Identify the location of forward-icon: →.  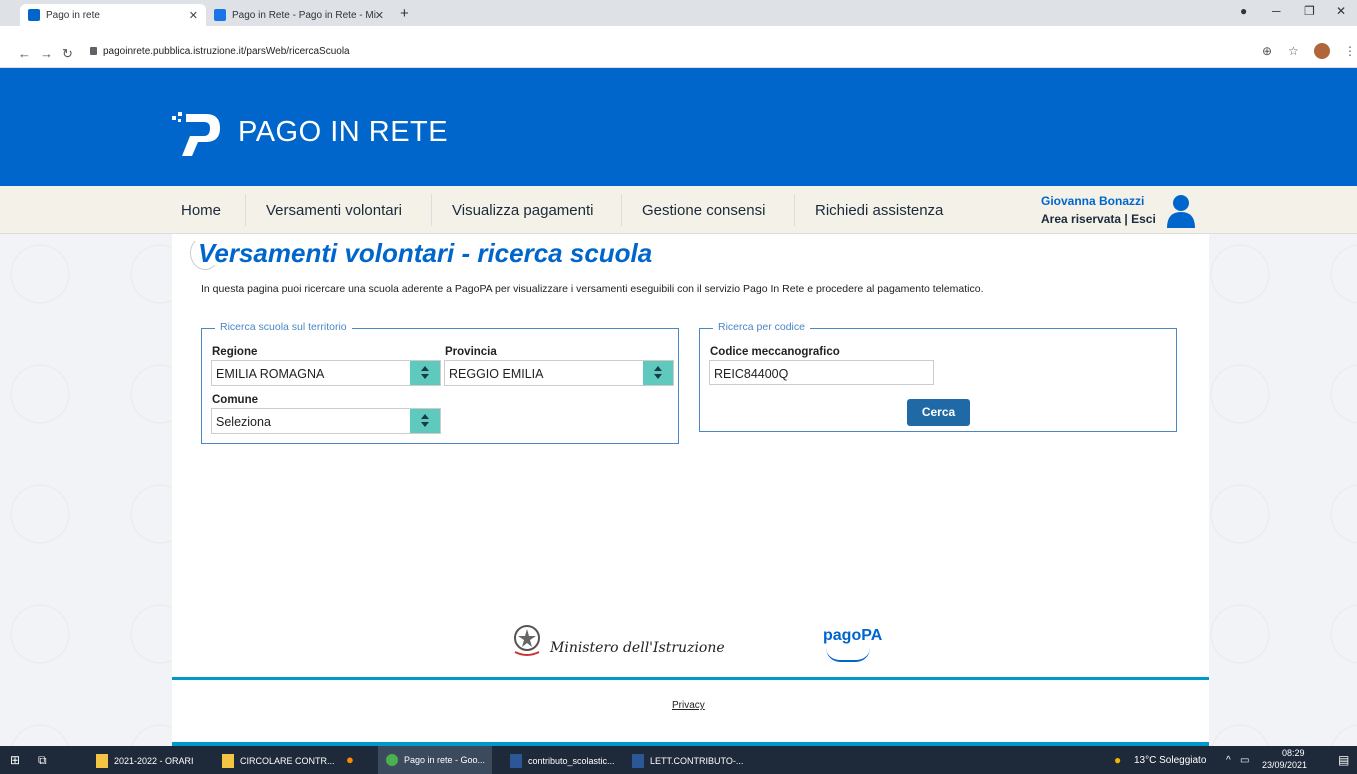
(46, 53).